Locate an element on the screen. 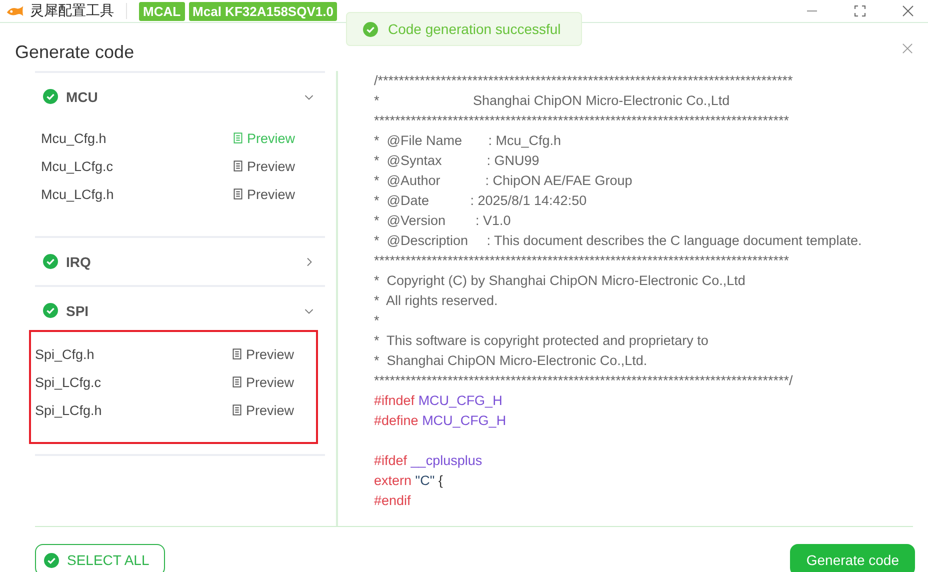  file-name: Mcu_LCfg.h is located at coordinates (77, 194).